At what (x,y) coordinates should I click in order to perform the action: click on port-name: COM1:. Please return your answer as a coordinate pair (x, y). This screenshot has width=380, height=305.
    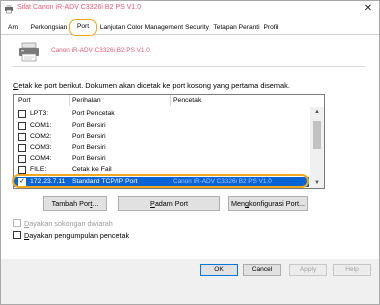
    Looking at the image, I should click on (41, 125).